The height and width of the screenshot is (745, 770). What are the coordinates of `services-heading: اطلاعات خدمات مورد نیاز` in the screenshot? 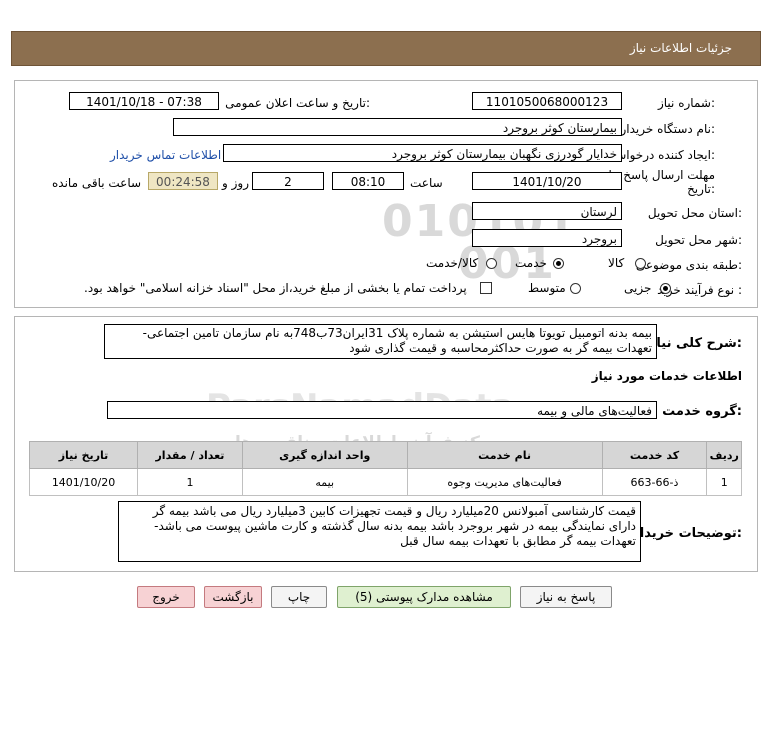 It's located at (666, 376).